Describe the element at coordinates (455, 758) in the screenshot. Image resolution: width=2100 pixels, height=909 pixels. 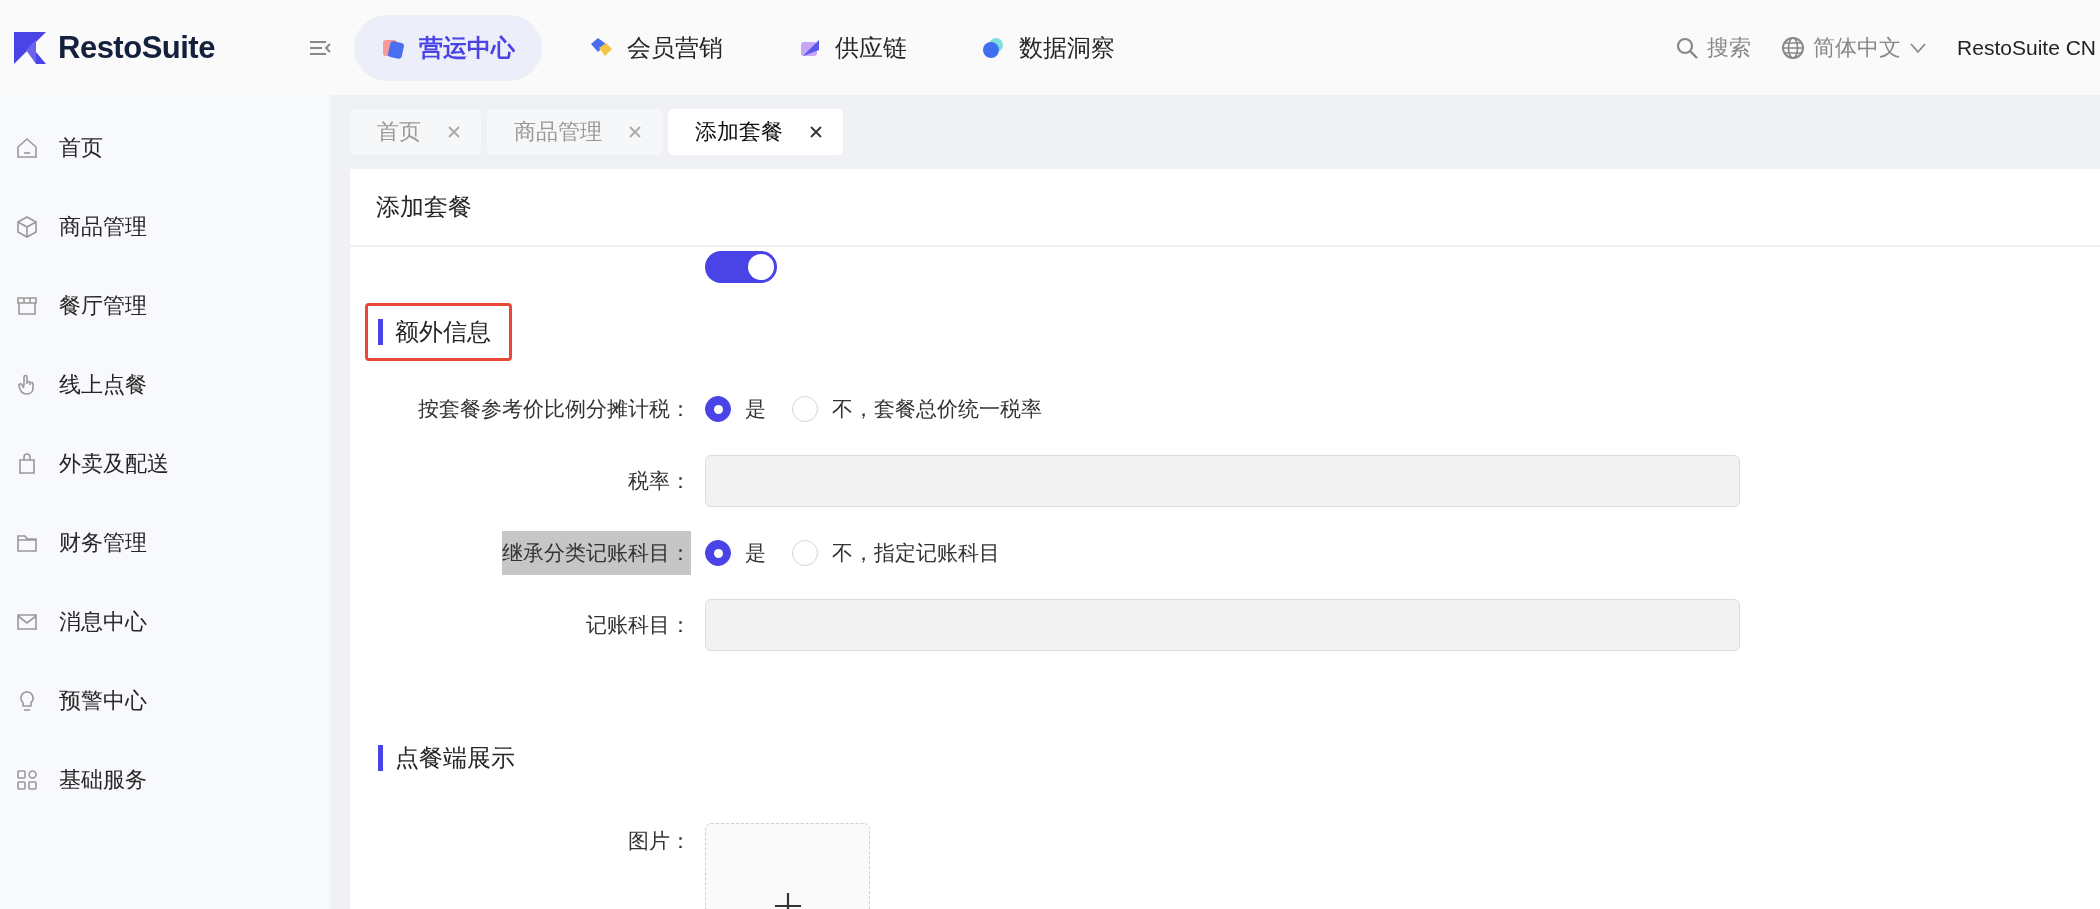
I see `section-title: 点餐端展示` at that location.